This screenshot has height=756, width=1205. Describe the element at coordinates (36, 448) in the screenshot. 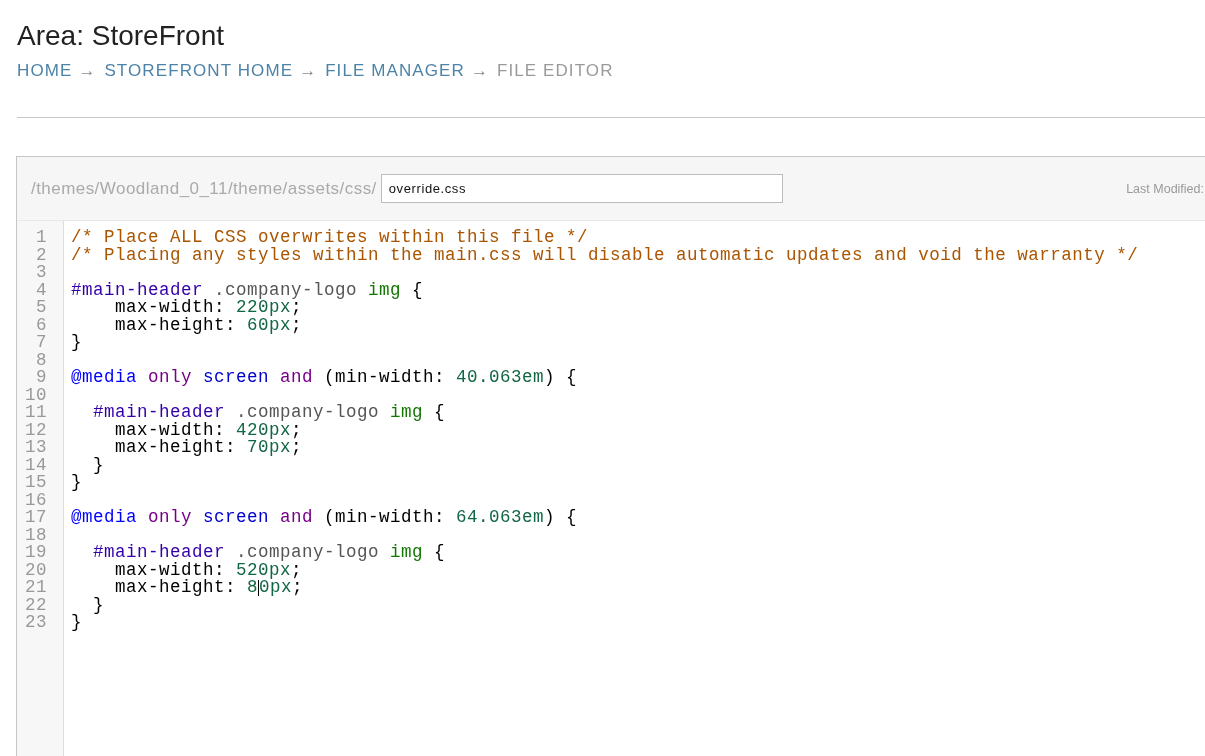

I see `line-number: 13` at that location.